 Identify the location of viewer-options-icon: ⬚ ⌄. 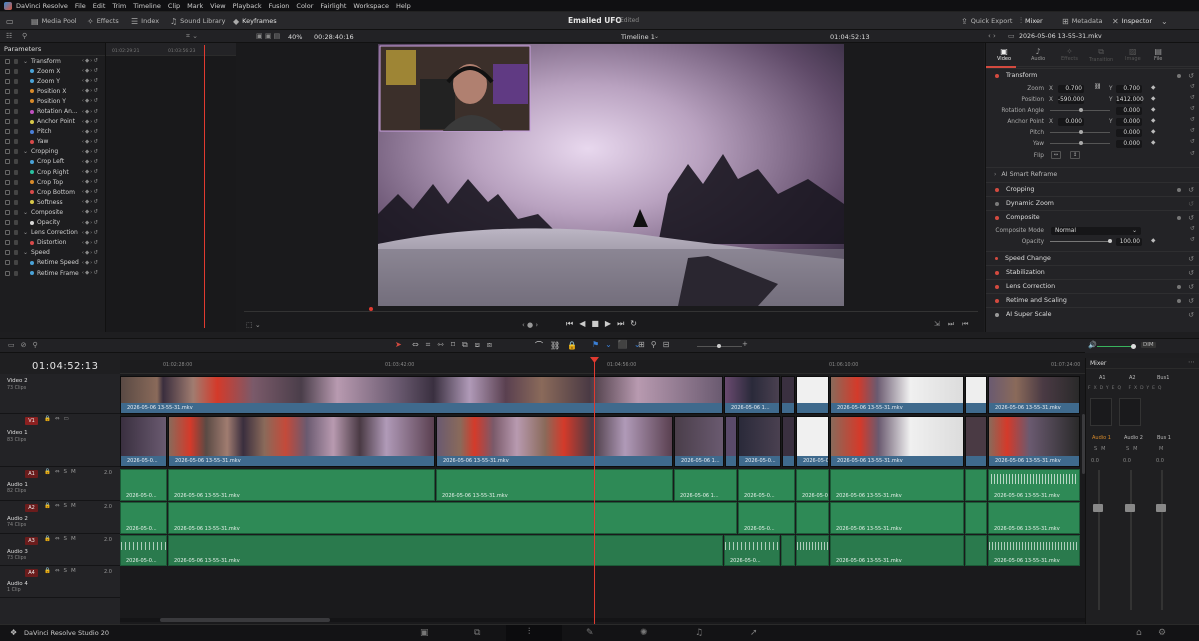
(253, 325).